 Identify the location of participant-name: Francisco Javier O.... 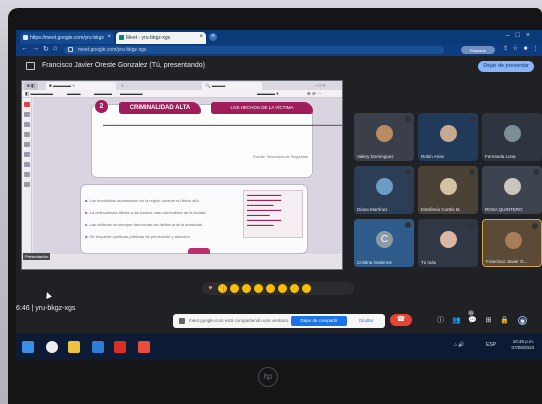
(507, 261).